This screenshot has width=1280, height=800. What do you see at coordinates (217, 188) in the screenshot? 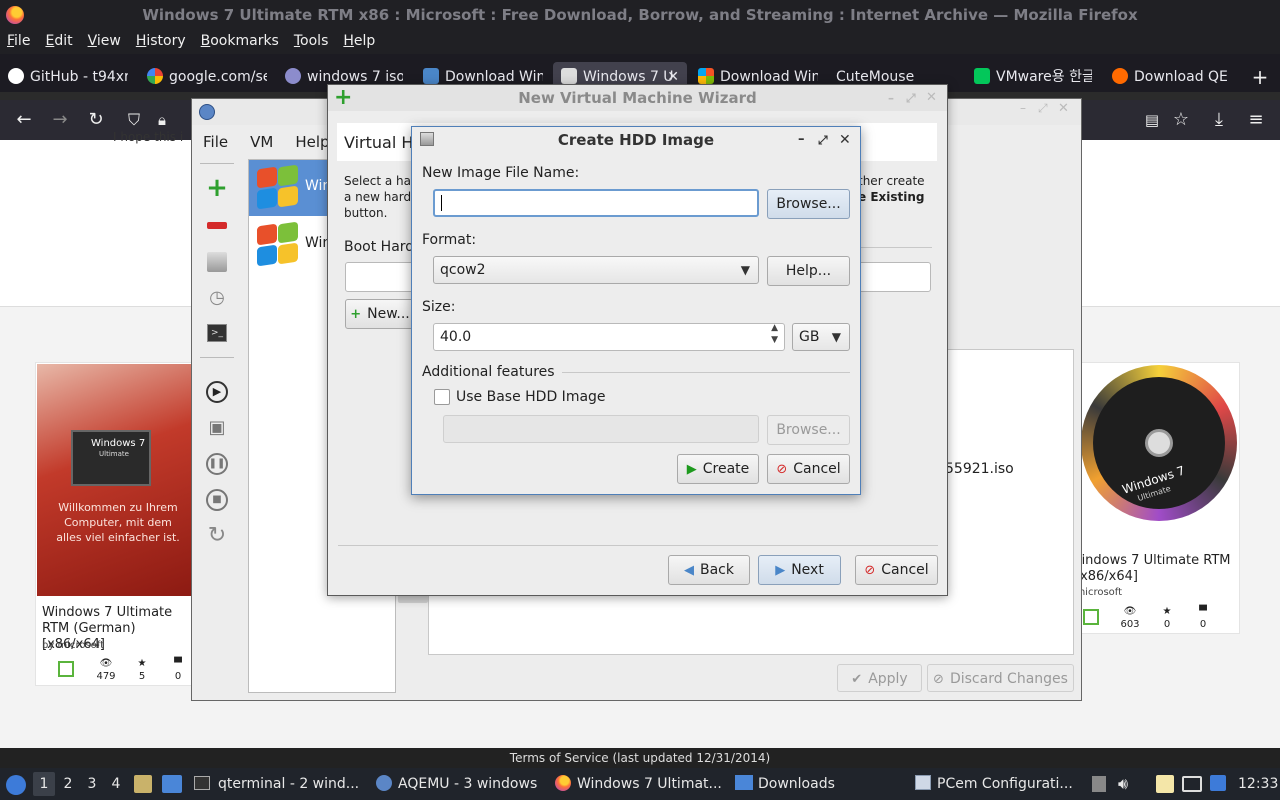
I see `add-vm-icon: +` at bounding box center [217, 188].